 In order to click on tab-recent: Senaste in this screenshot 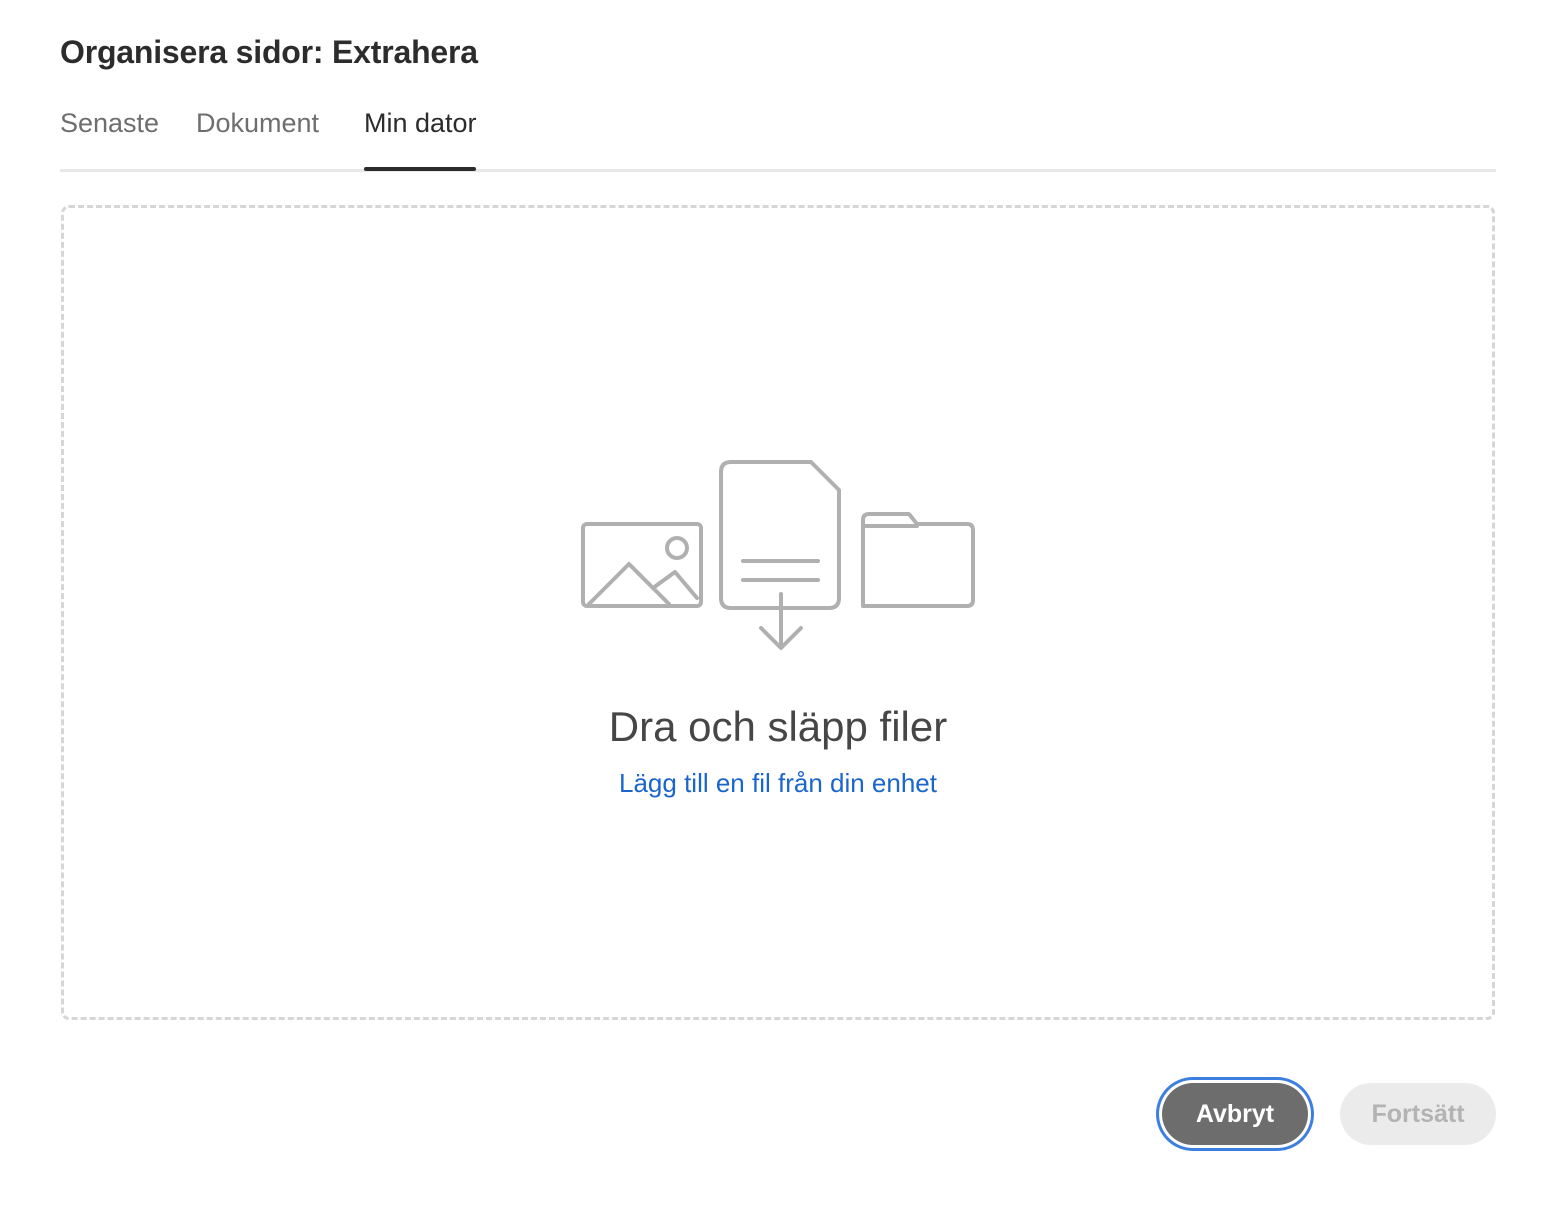, I will do `click(109, 123)`.